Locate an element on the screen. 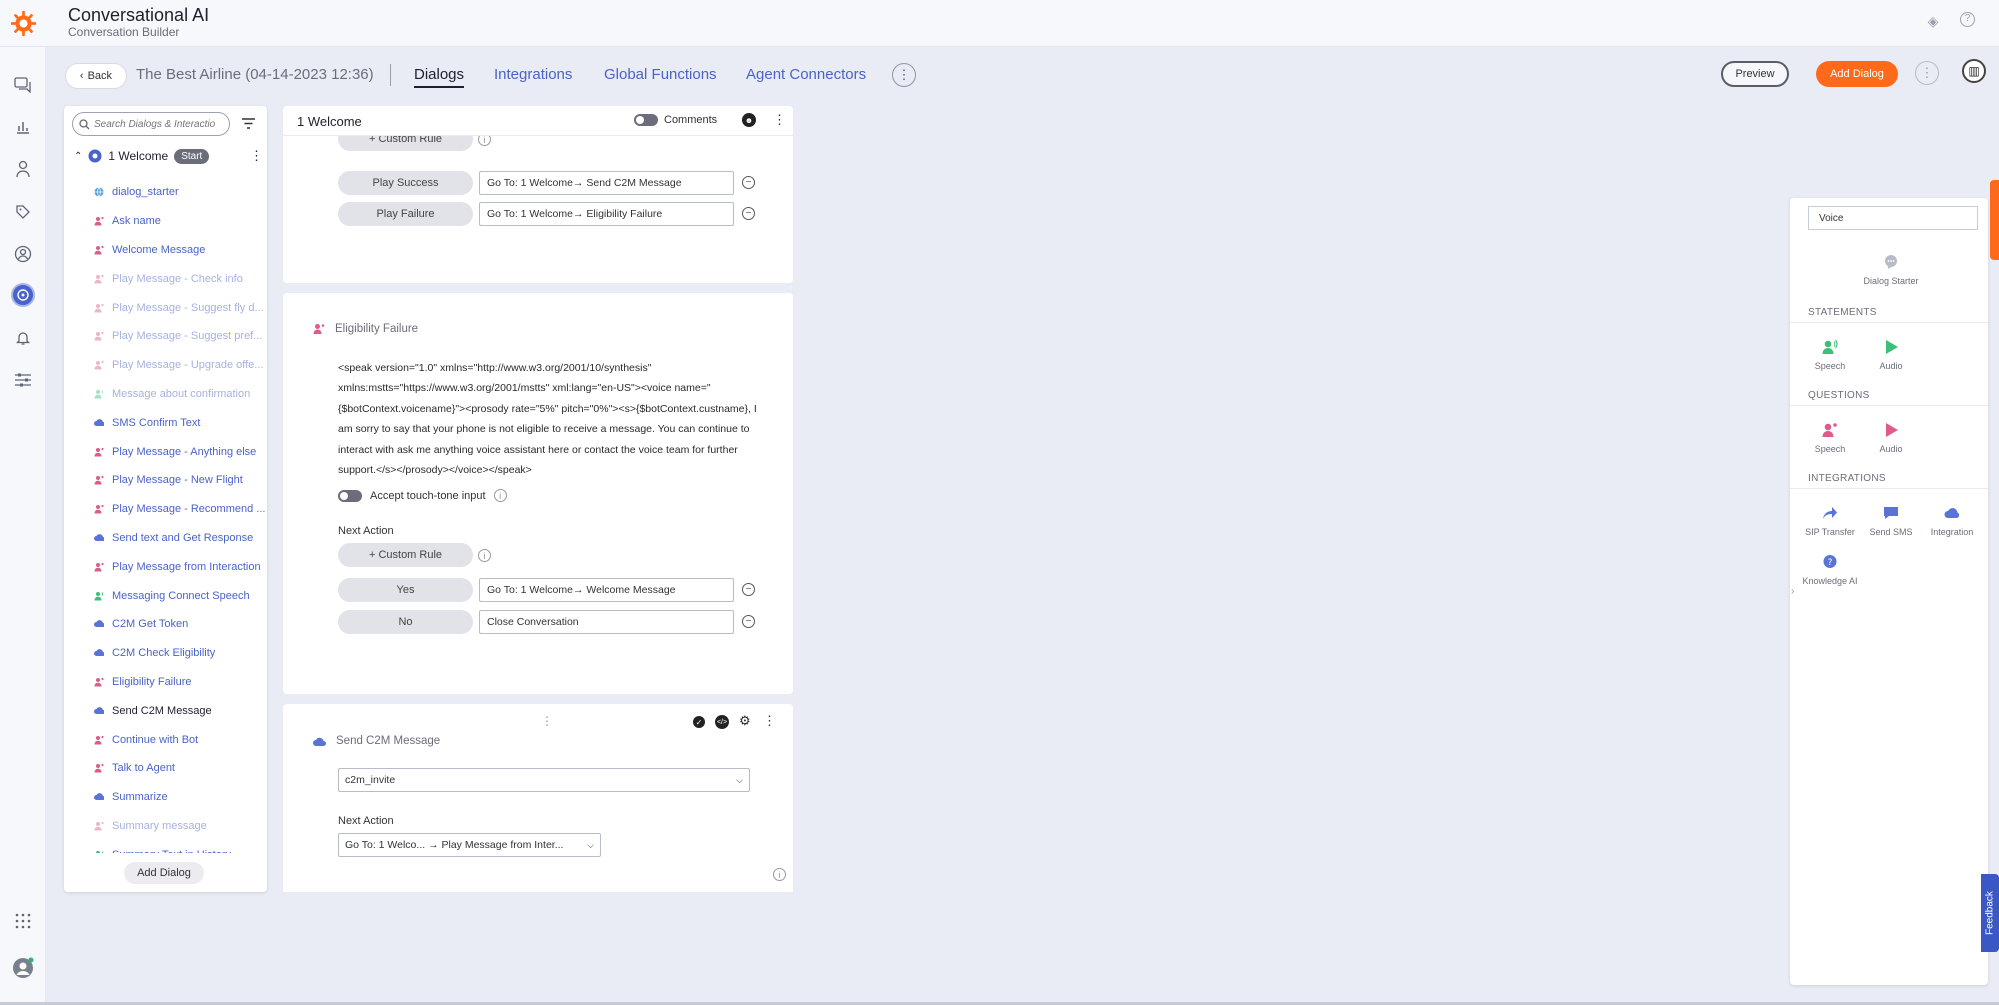 Image resolution: width=1999 pixels, height=1005 pixels. tab-integrations: Integrations is located at coordinates (533, 74).